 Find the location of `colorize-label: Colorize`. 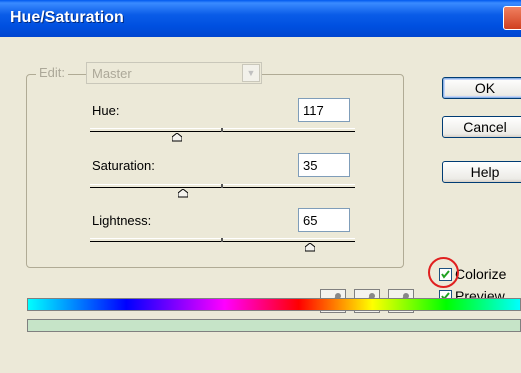

colorize-label: Colorize is located at coordinates (480, 274).